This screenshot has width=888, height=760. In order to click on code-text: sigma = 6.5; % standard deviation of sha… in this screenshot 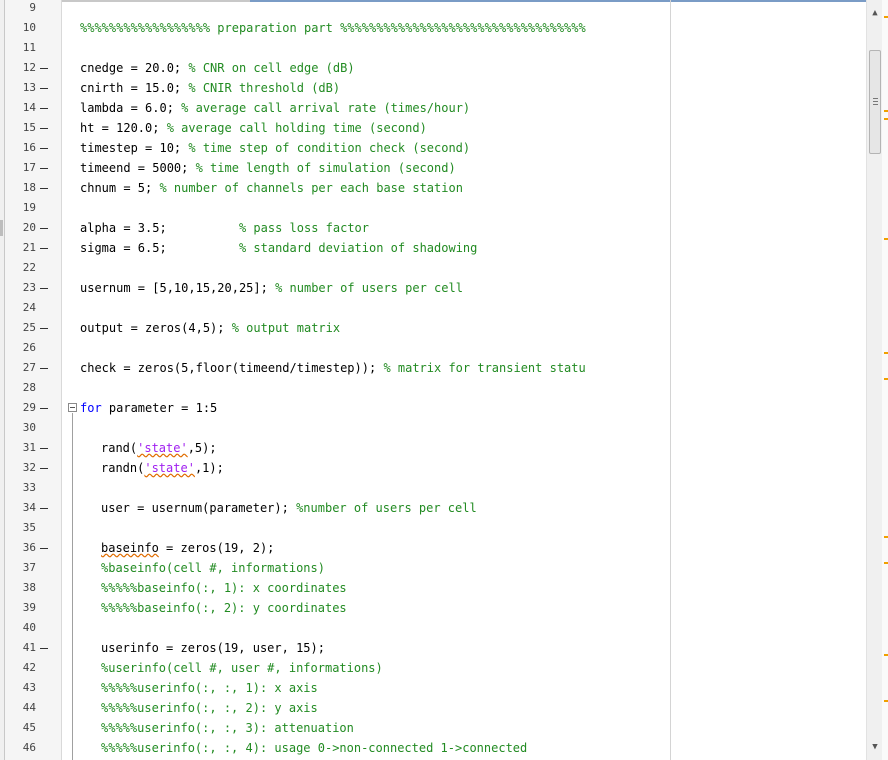, I will do `click(278, 248)`.